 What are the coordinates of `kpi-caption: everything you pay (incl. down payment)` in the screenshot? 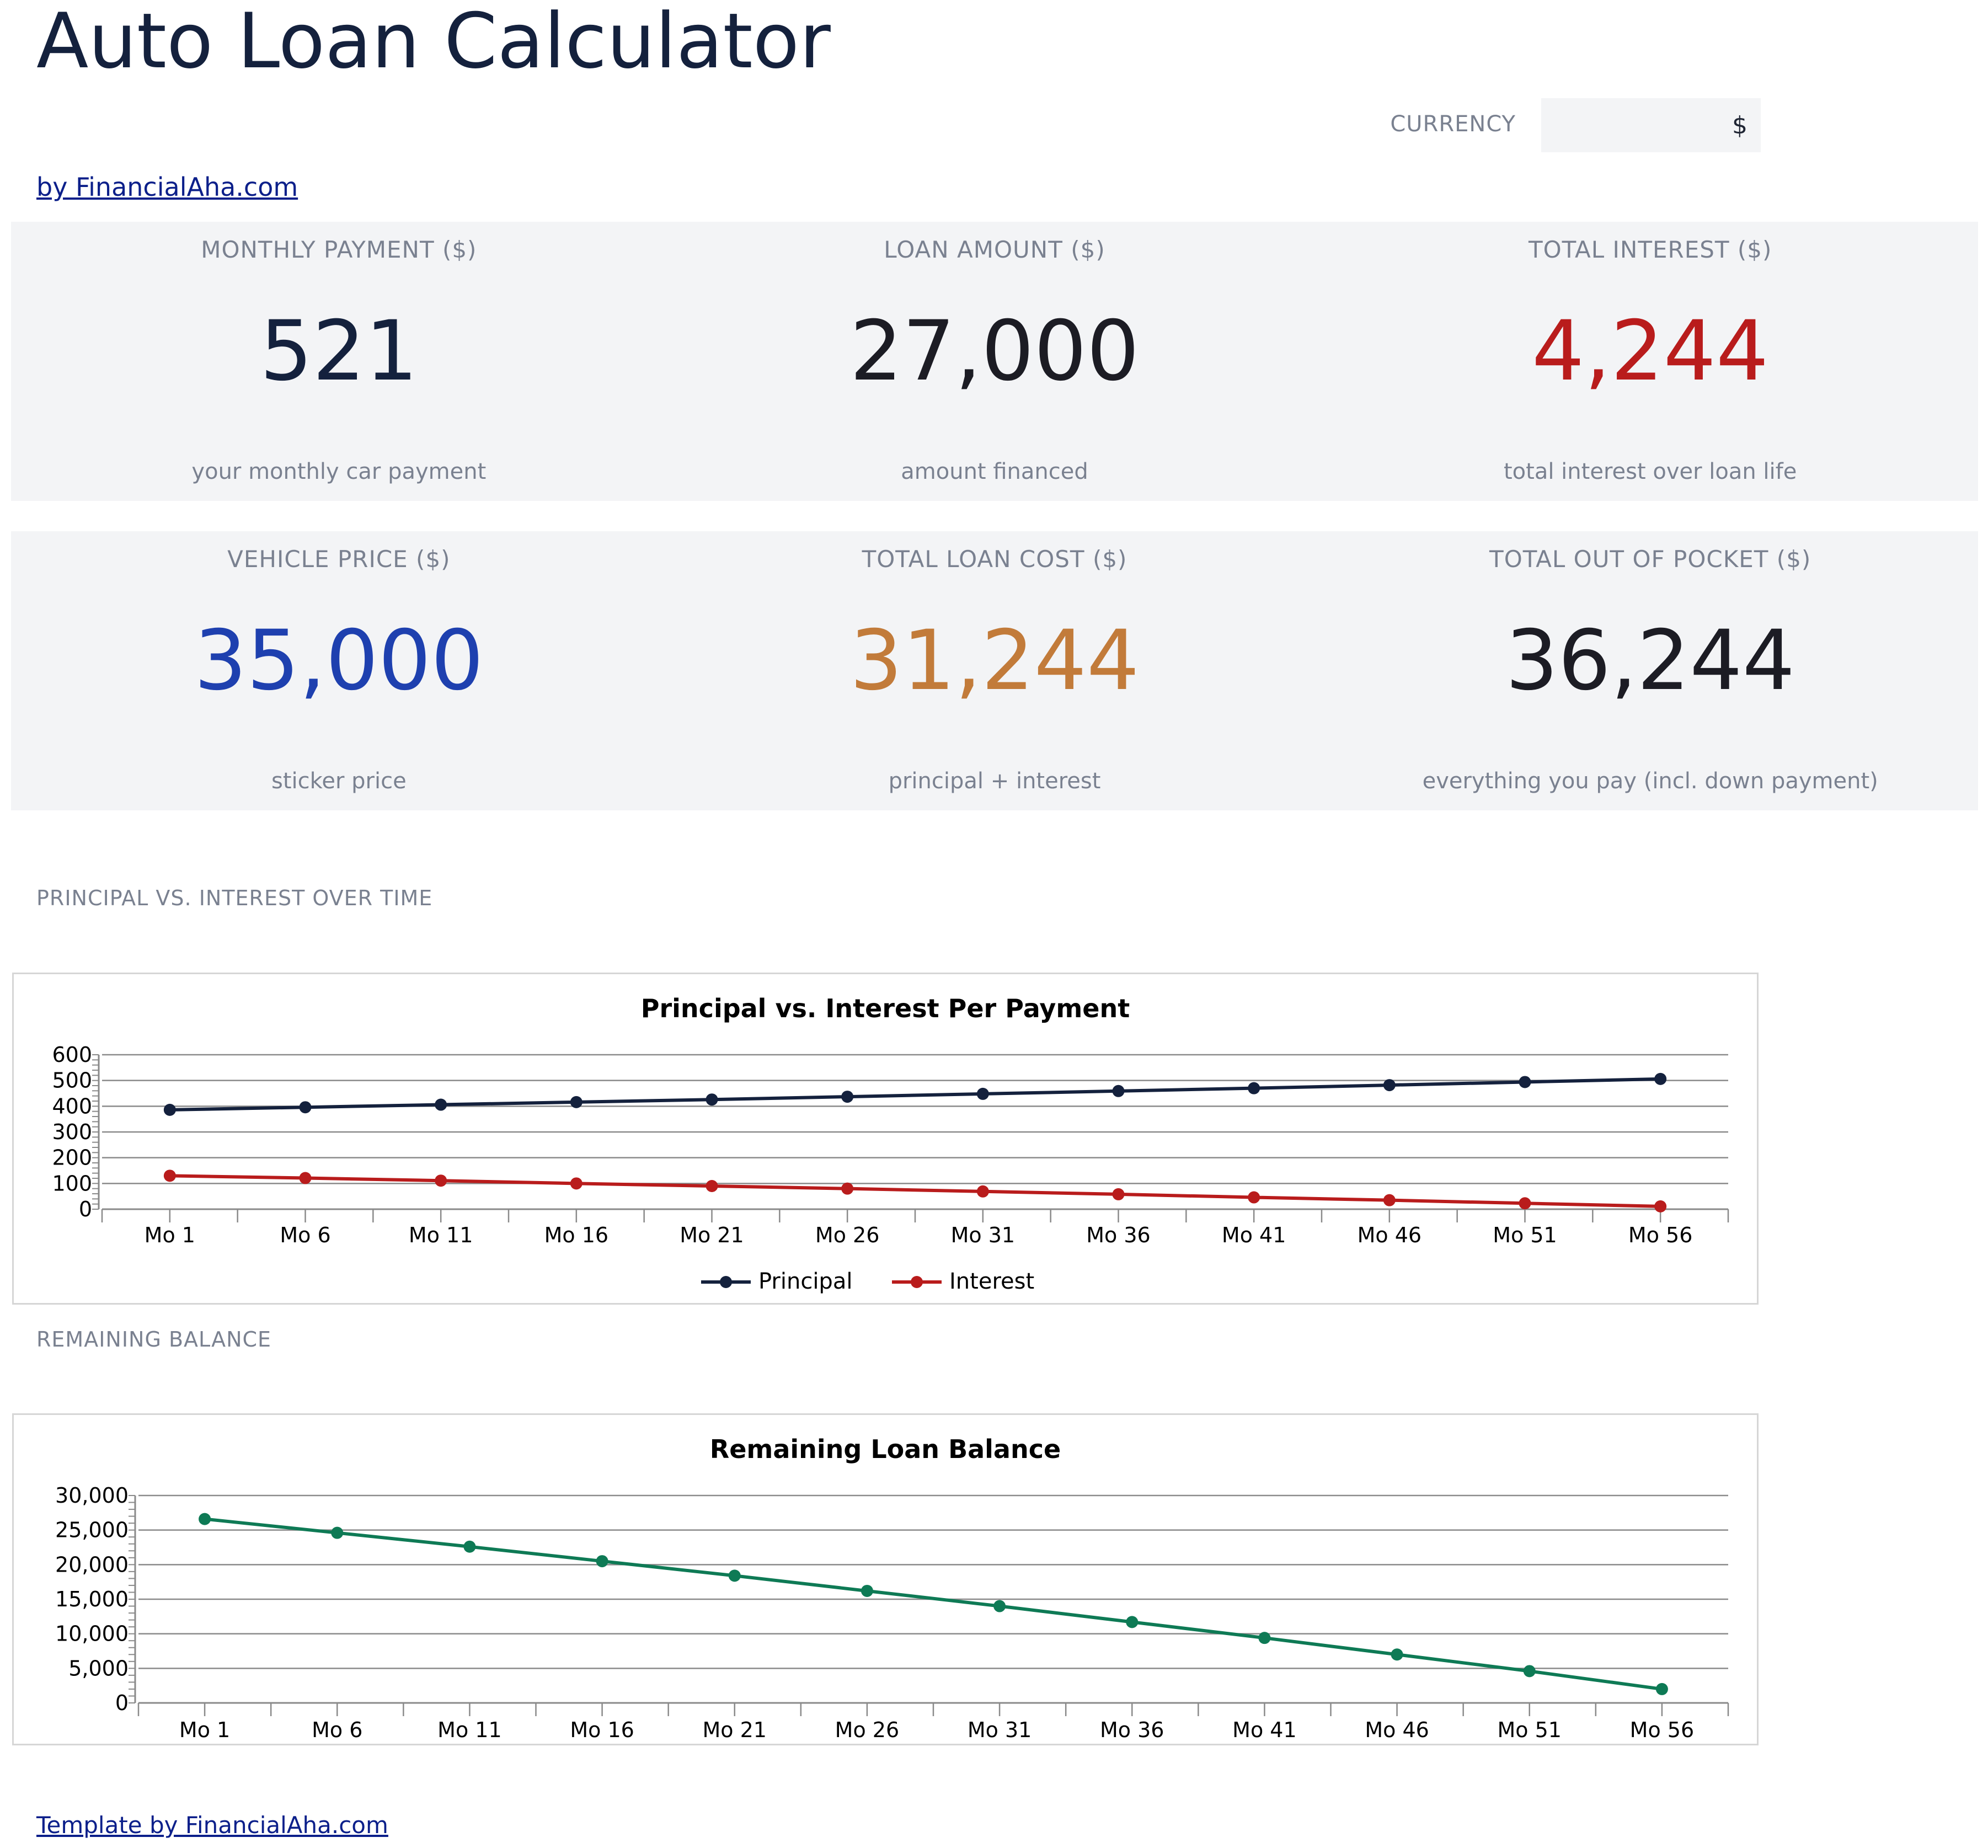 It's located at (1650, 781).